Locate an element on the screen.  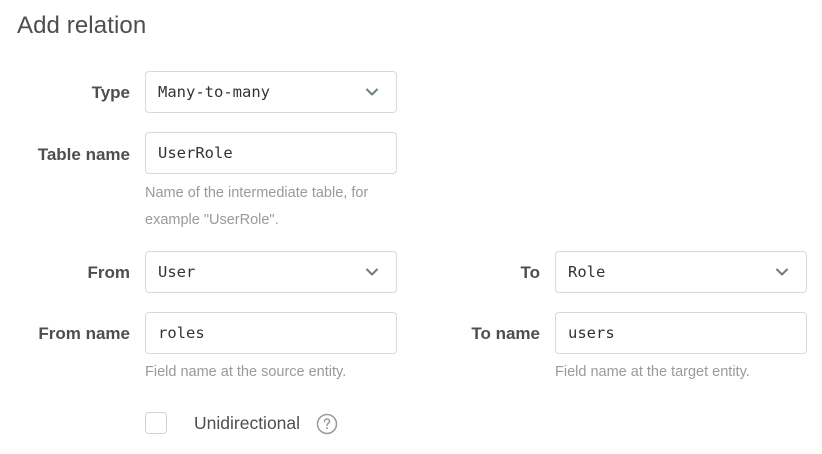
to-name-value: users is located at coordinates (591, 333).